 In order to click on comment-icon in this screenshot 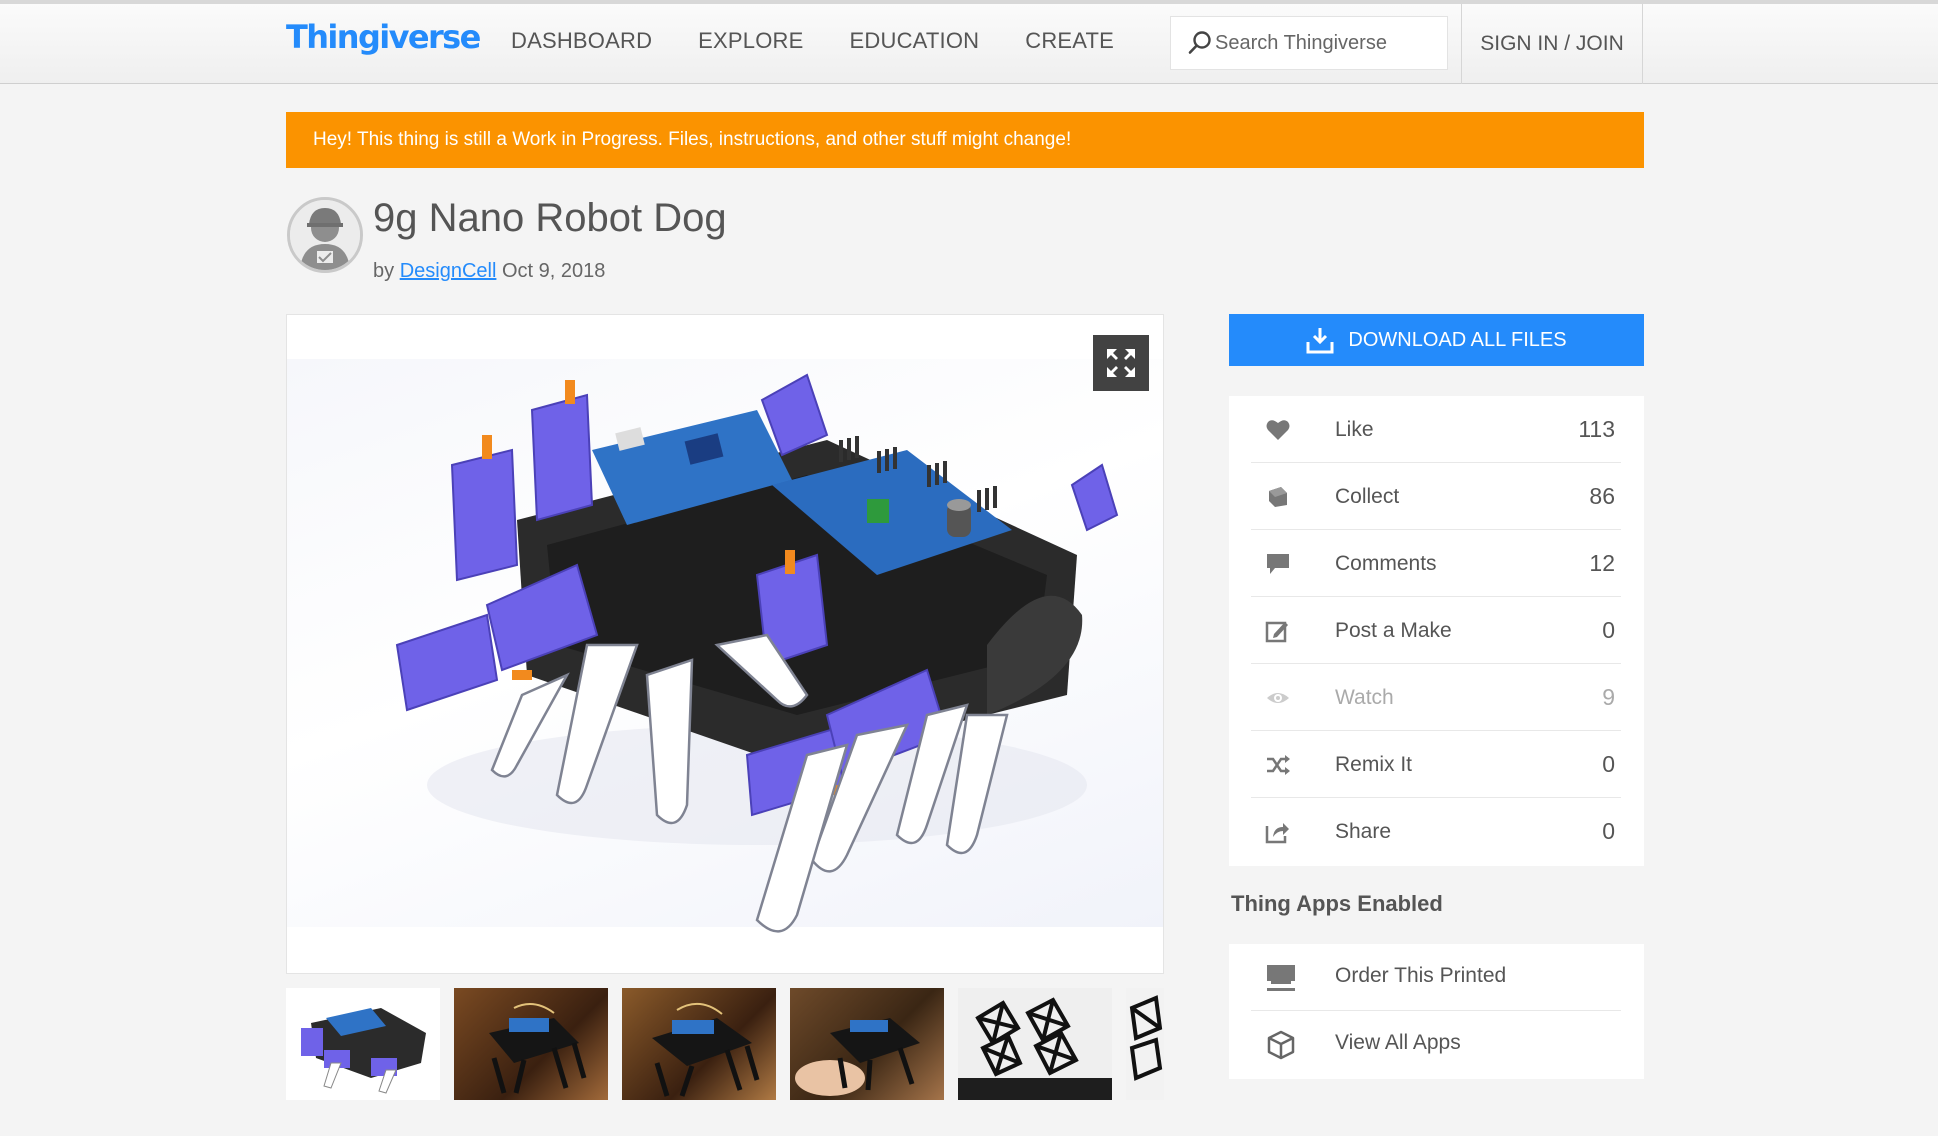, I will do `click(1278, 564)`.